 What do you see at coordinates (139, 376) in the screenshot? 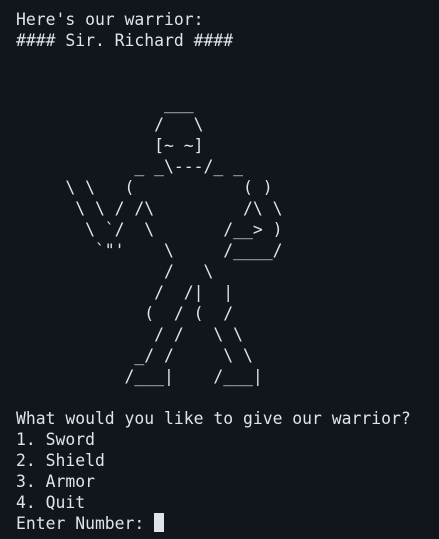
I see `art-line: /___| /___|` at bounding box center [139, 376].